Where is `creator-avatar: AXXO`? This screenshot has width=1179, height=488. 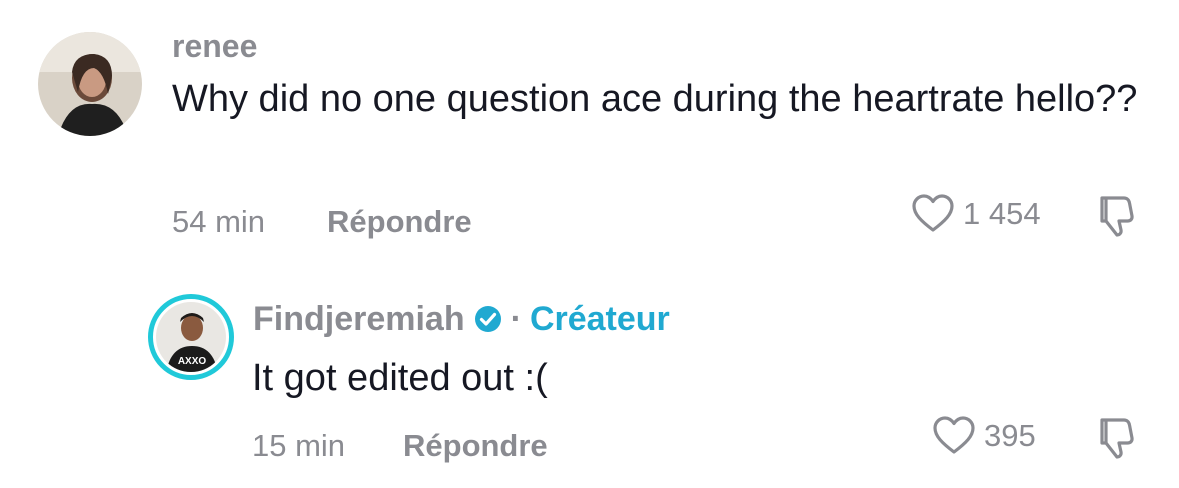
creator-avatar: AXXO is located at coordinates (191, 337).